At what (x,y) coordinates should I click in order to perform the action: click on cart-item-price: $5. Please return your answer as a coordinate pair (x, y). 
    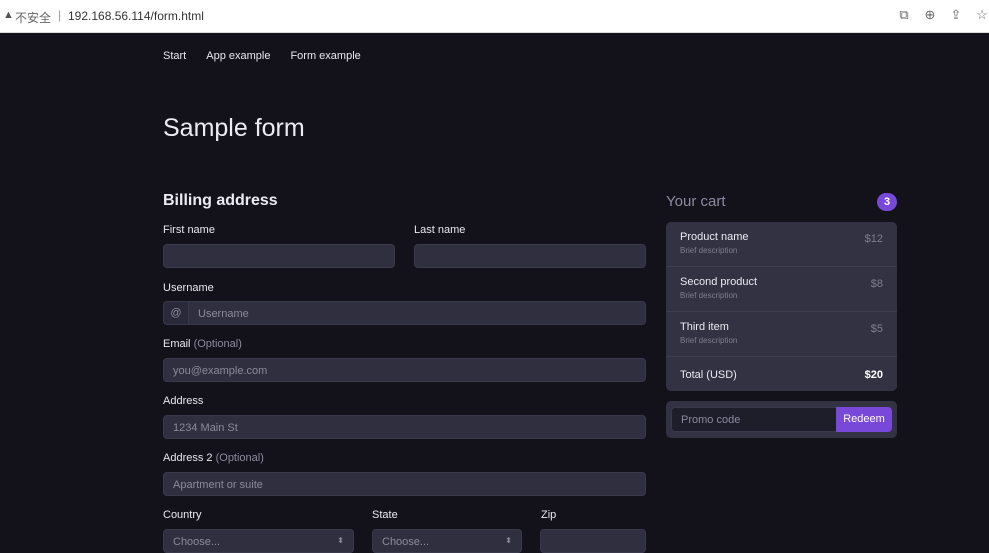
    Looking at the image, I should click on (876, 329).